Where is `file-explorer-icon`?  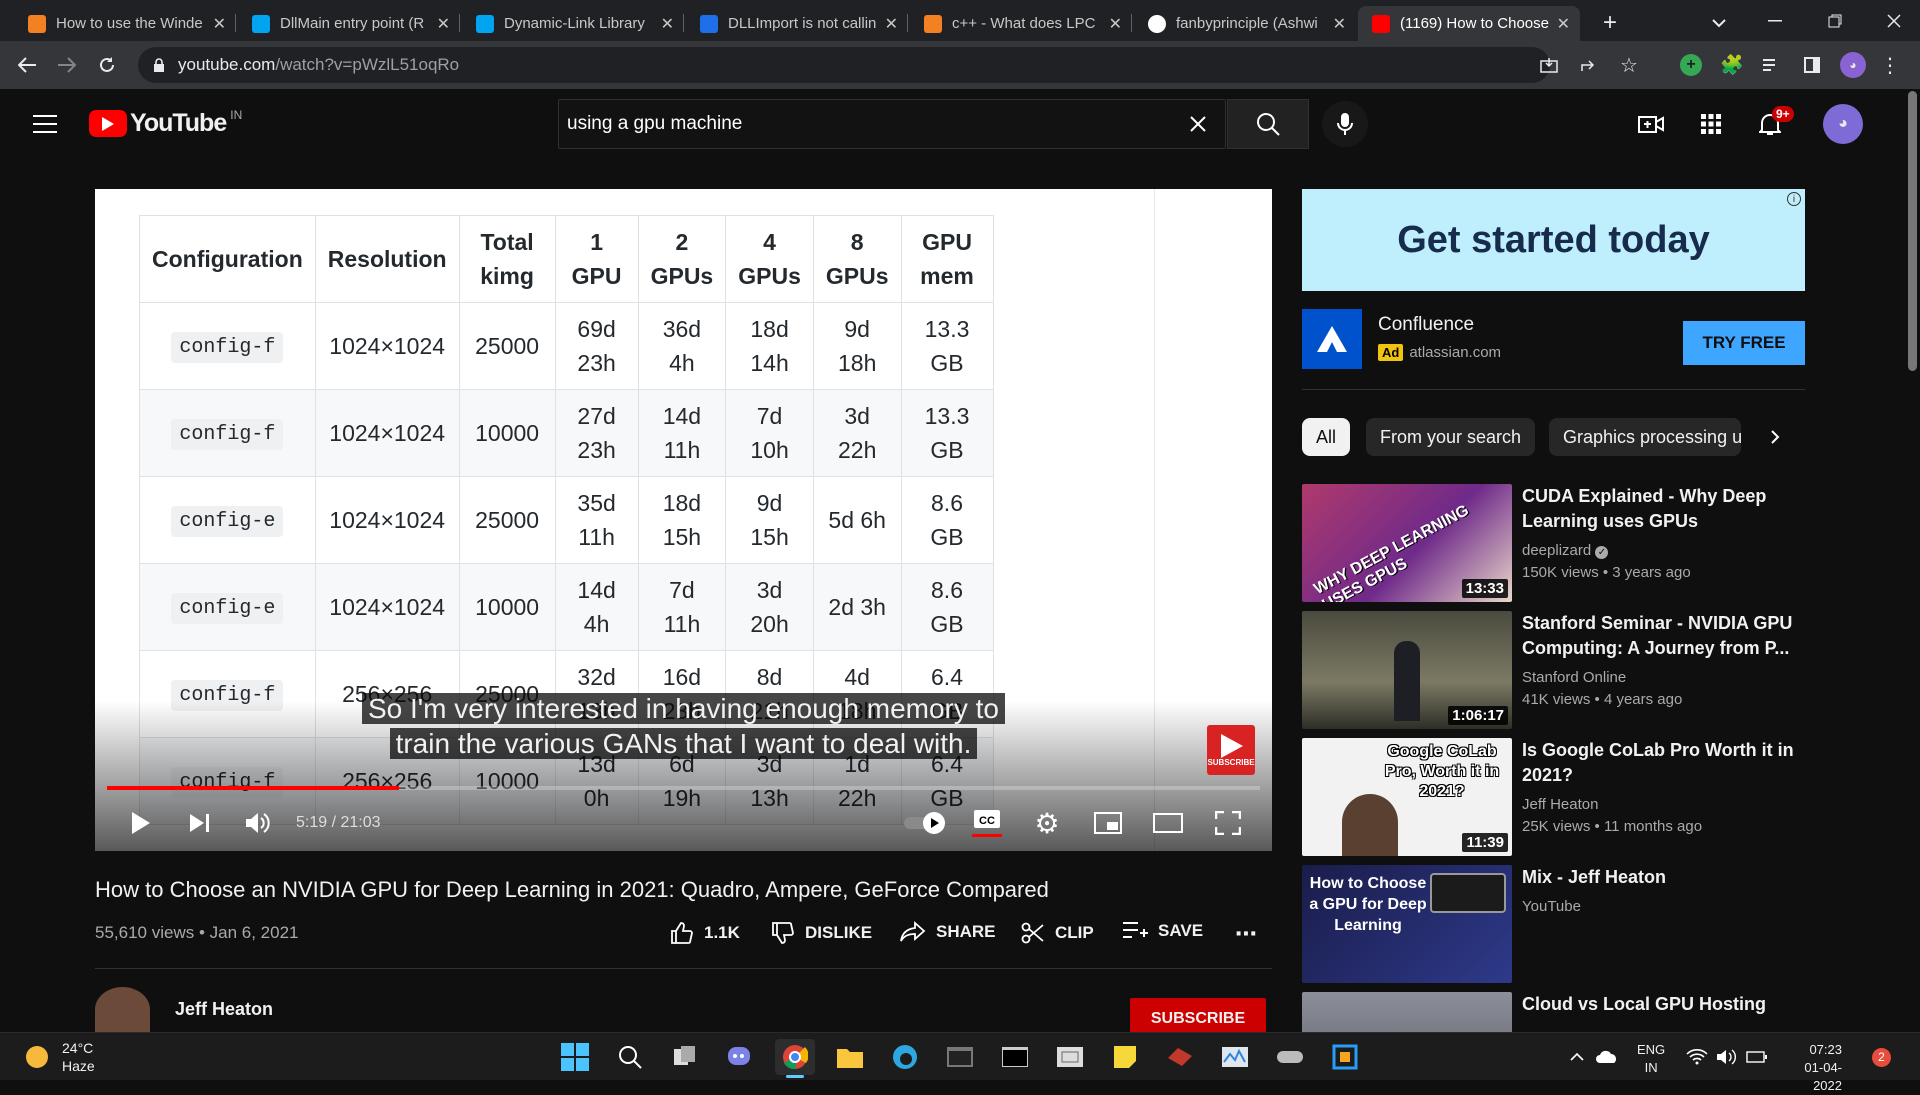
file-explorer-icon is located at coordinates (850, 1057).